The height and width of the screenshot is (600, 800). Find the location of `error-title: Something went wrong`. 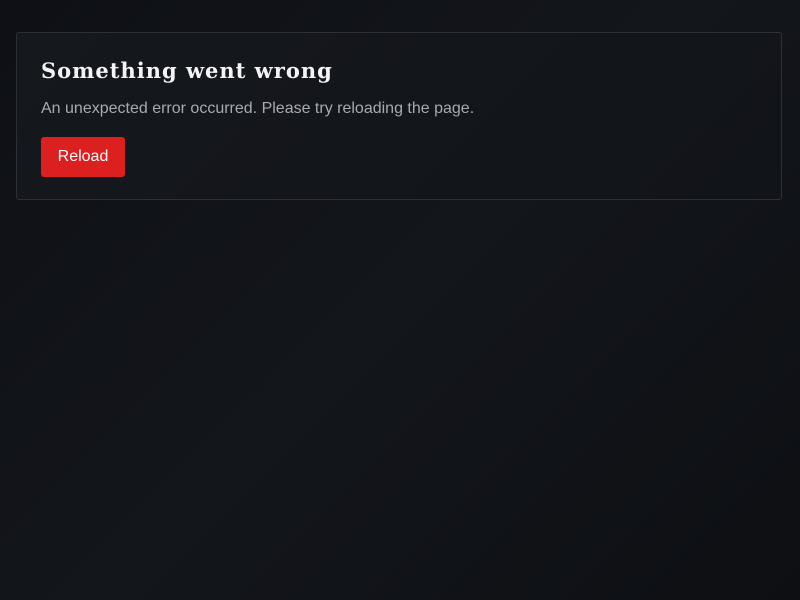

error-title: Something went wrong is located at coordinates (187, 70).